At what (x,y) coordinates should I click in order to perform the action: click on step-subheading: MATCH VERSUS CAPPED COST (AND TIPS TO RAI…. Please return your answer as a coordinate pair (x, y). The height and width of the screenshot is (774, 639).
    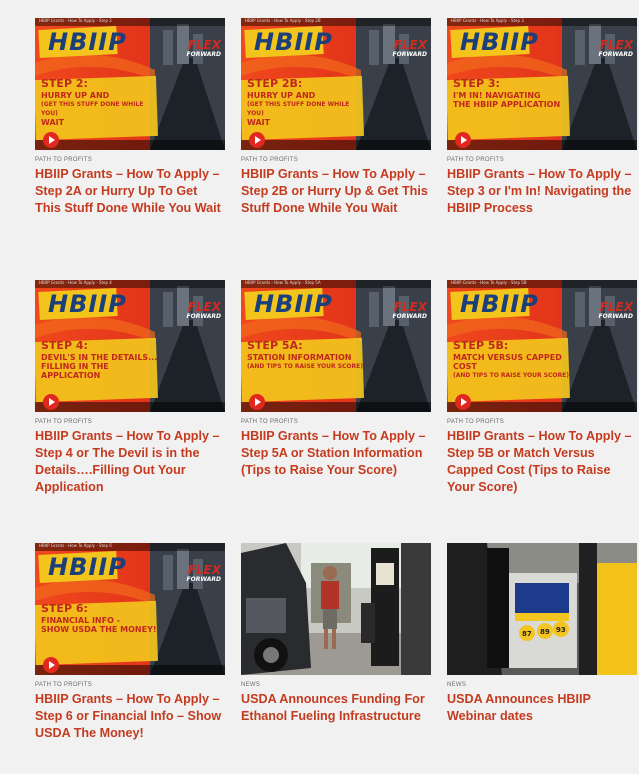
    Looking at the image, I should click on (512, 366).